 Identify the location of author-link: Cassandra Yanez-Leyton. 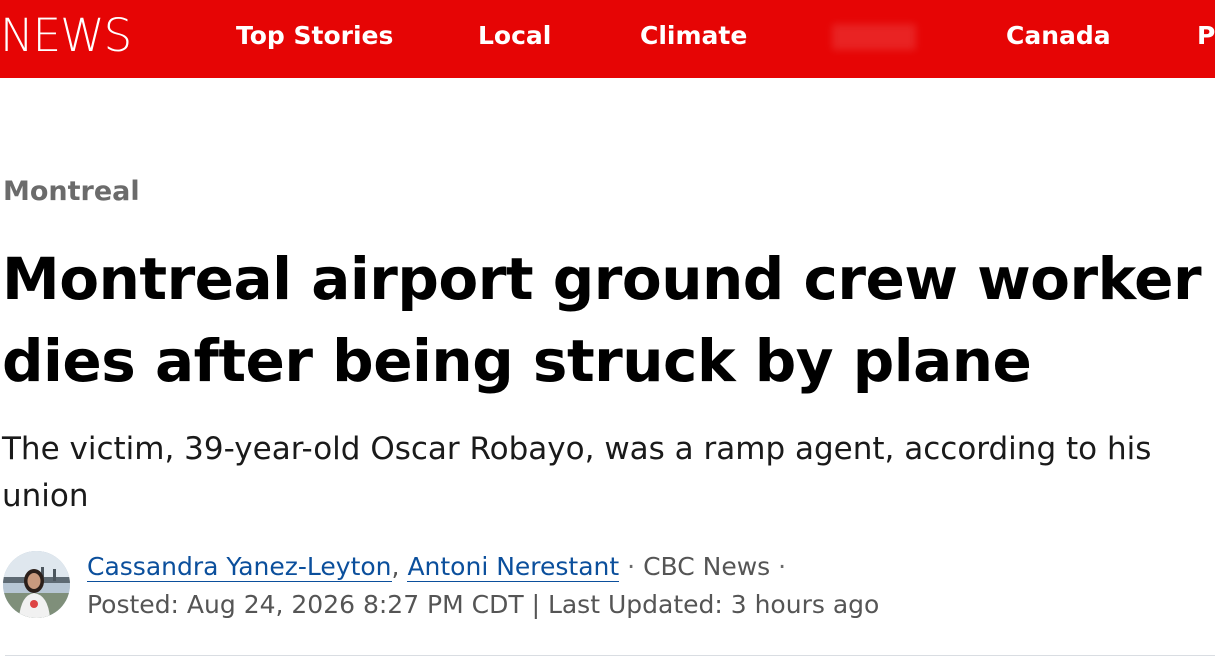
(239, 567).